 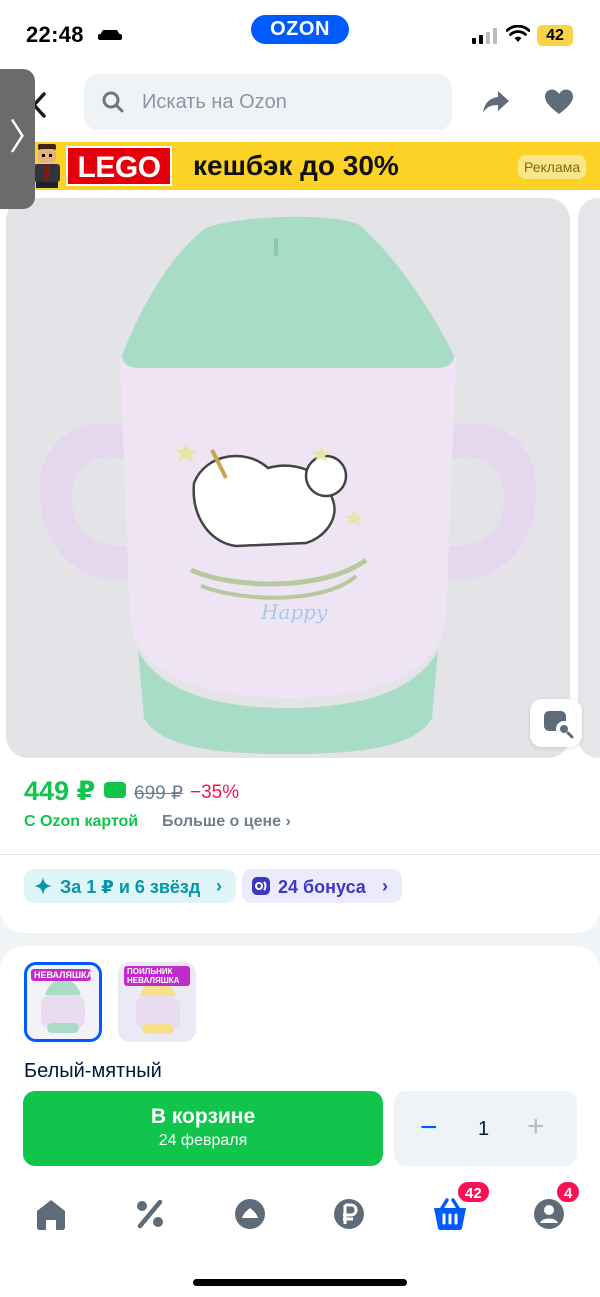 What do you see at coordinates (214, 102) in the screenshot?
I see `search-placeholder: Искать на Ozon` at bounding box center [214, 102].